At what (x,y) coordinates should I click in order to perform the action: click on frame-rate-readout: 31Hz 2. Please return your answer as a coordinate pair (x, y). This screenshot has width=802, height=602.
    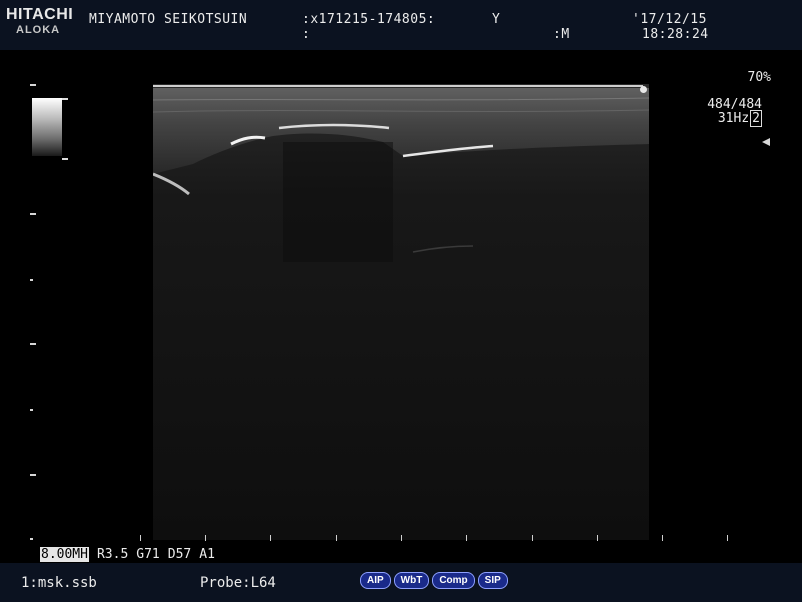
    Looking at the image, I should click on (739, 118).